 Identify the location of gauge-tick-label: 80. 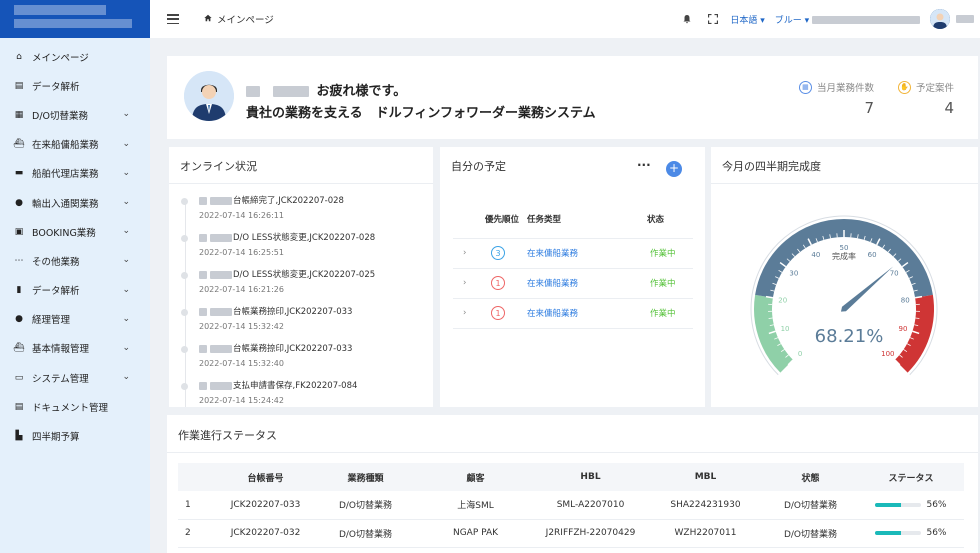
(905, 300).